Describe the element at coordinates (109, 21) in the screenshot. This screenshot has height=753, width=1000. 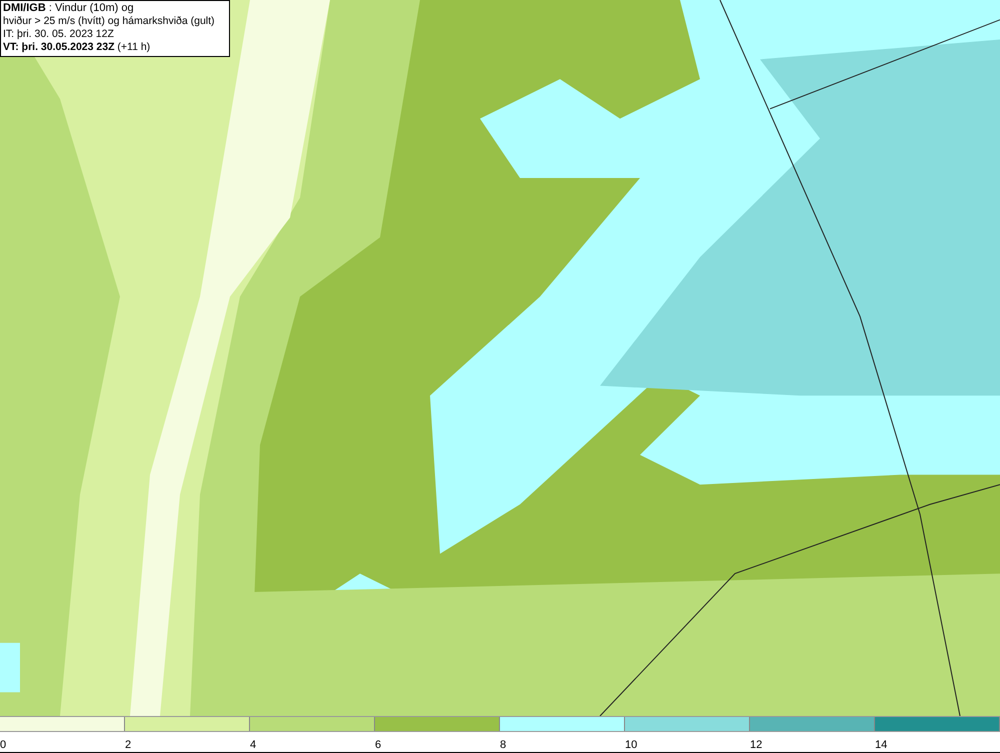
I see `info-line: hviður > 25 m/s (hvítt) og hámarkshviða (gult)` at that location.